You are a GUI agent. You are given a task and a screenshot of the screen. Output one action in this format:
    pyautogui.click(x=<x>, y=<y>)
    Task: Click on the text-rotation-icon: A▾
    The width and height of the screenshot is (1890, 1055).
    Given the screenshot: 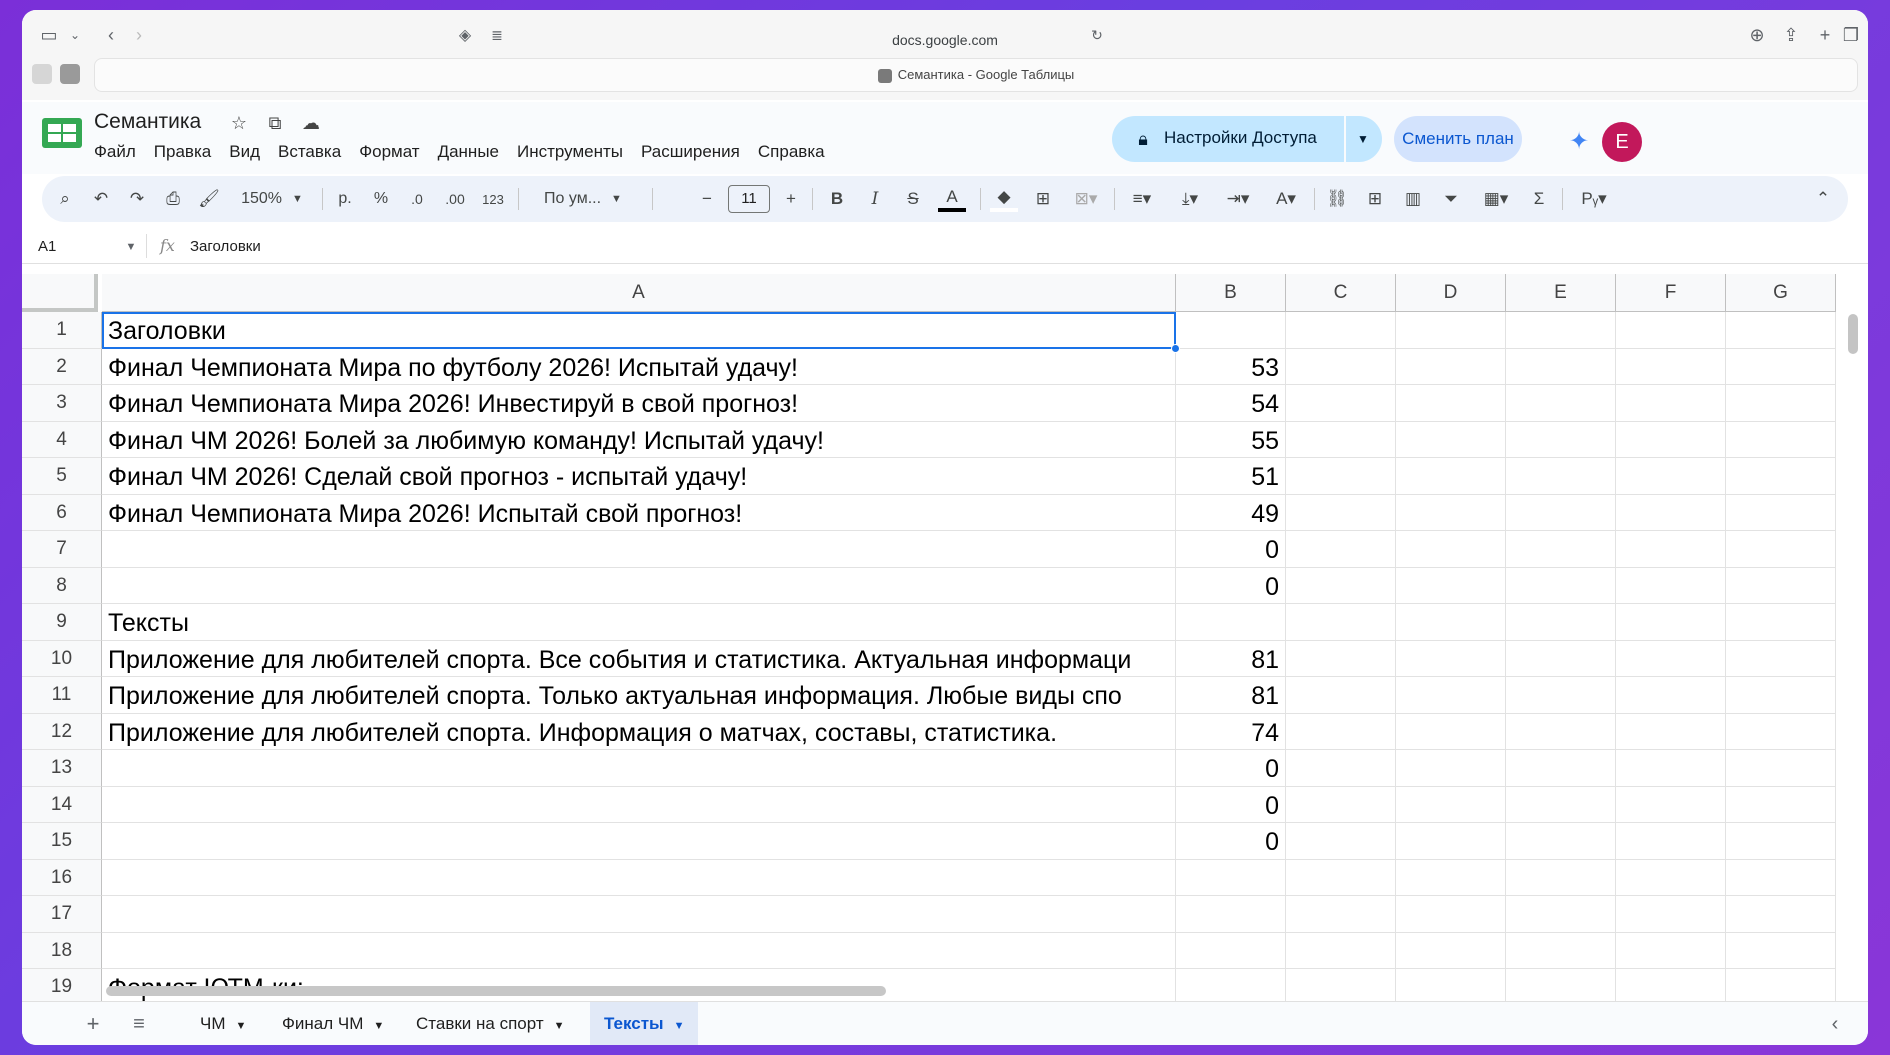 What is the action you would take?
    pyautogui.click(x=1286, y=199)
    